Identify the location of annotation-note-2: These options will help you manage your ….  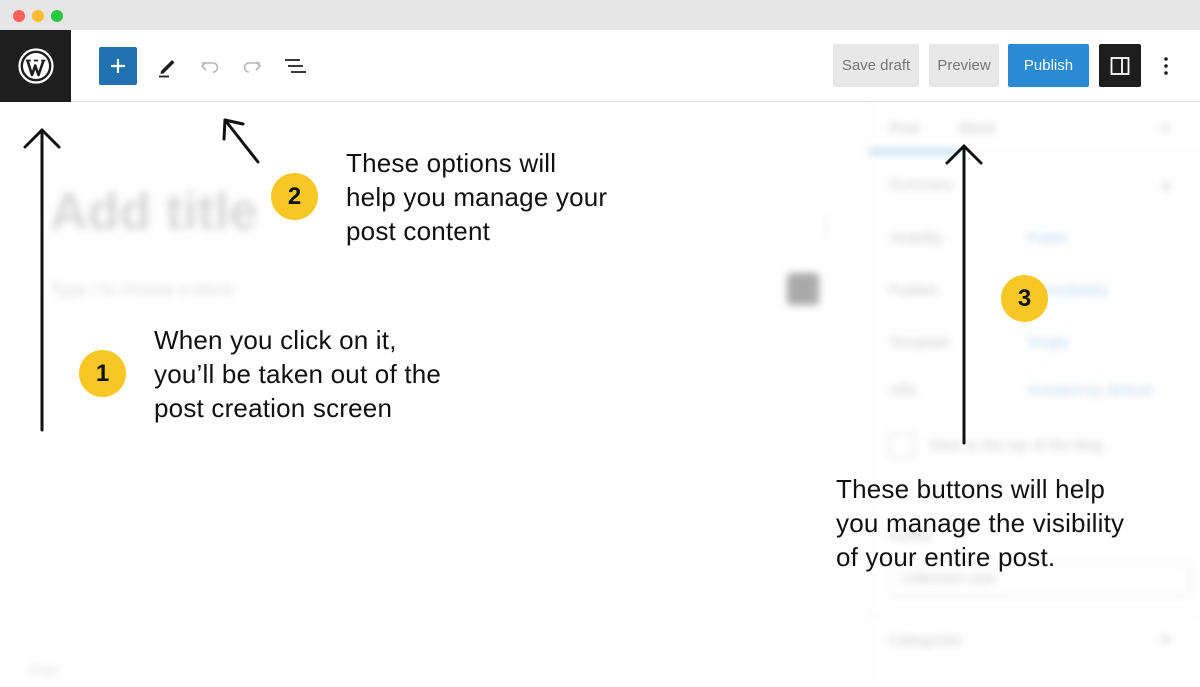
(476, 197).